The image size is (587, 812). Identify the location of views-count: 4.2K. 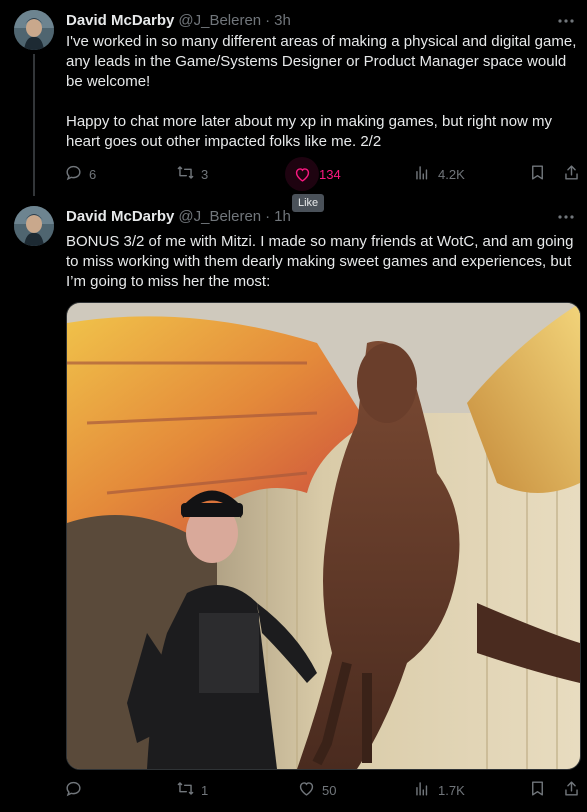
(451, 174).